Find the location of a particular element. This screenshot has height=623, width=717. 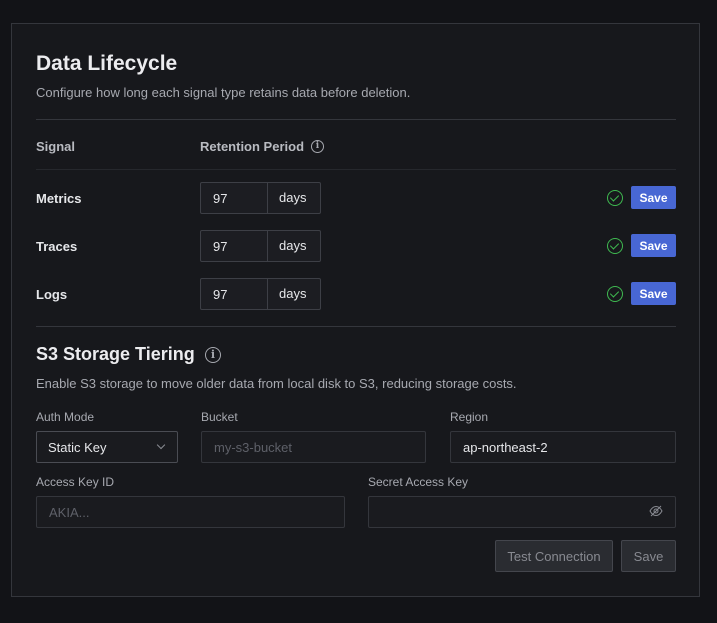

secret-key-input is located at coordinates (522, 512).